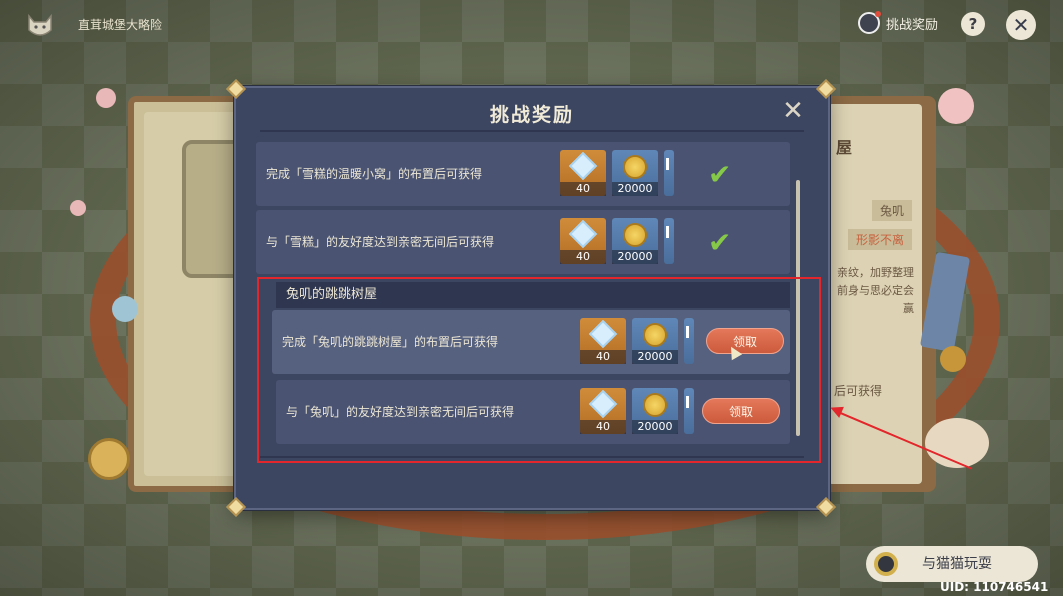  I want to click on challenge-reward-button: 挑战奖励, so click(898, 22).